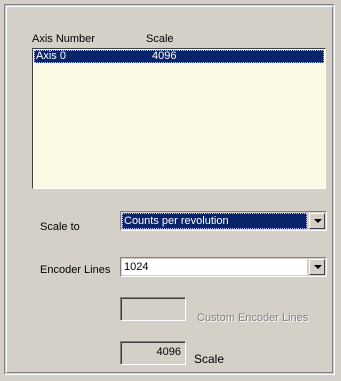 This screenshot has width=341, height=381. Describe the element at coordinates (164, 56) in the screenshot. I see `row-scale-cell: 4096` at that location.